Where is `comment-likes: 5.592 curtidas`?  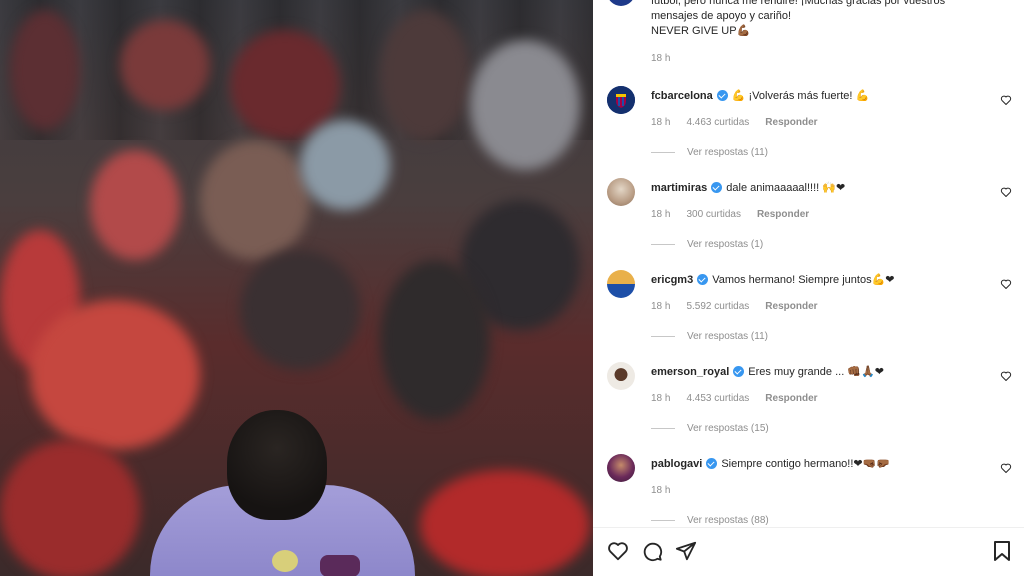 comment-likes: 5.592 curtidas is located at coordinates (717, 306).